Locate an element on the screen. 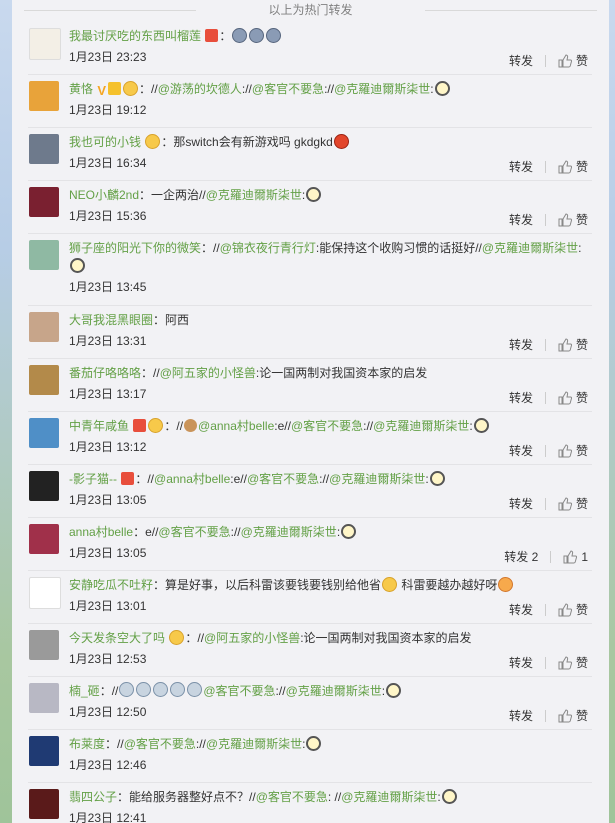 The image size is (615, 823). username-link: 番茄仔咯咯咯 is located at coordinates (105, 373).